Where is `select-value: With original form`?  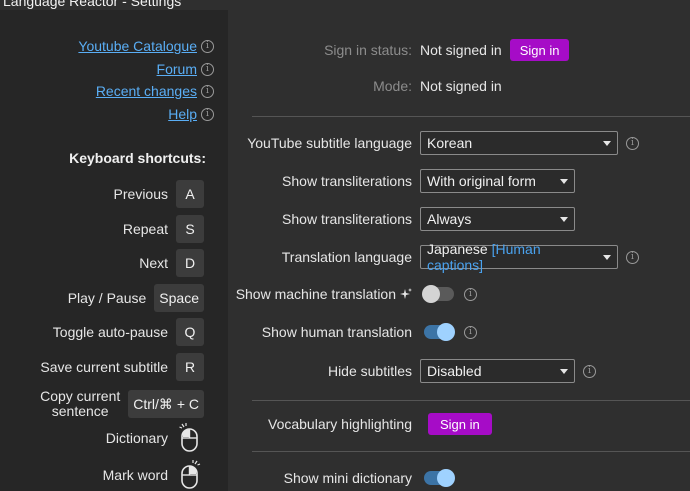
select-value: With original form is located at coordinates (481, 181).